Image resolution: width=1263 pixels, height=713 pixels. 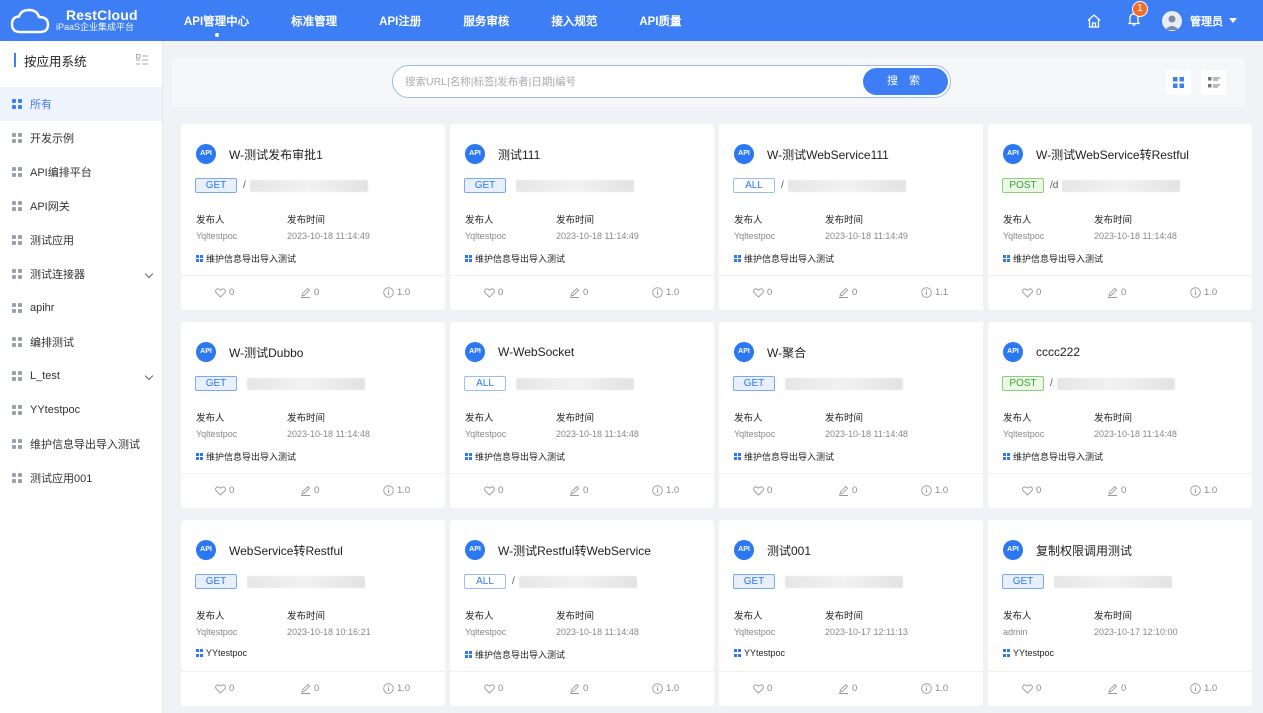 What do you see at coordinates (81, 138) in the screenshot?
I see `sidebar-item: 开发示例` at bounding box center [81, 138].